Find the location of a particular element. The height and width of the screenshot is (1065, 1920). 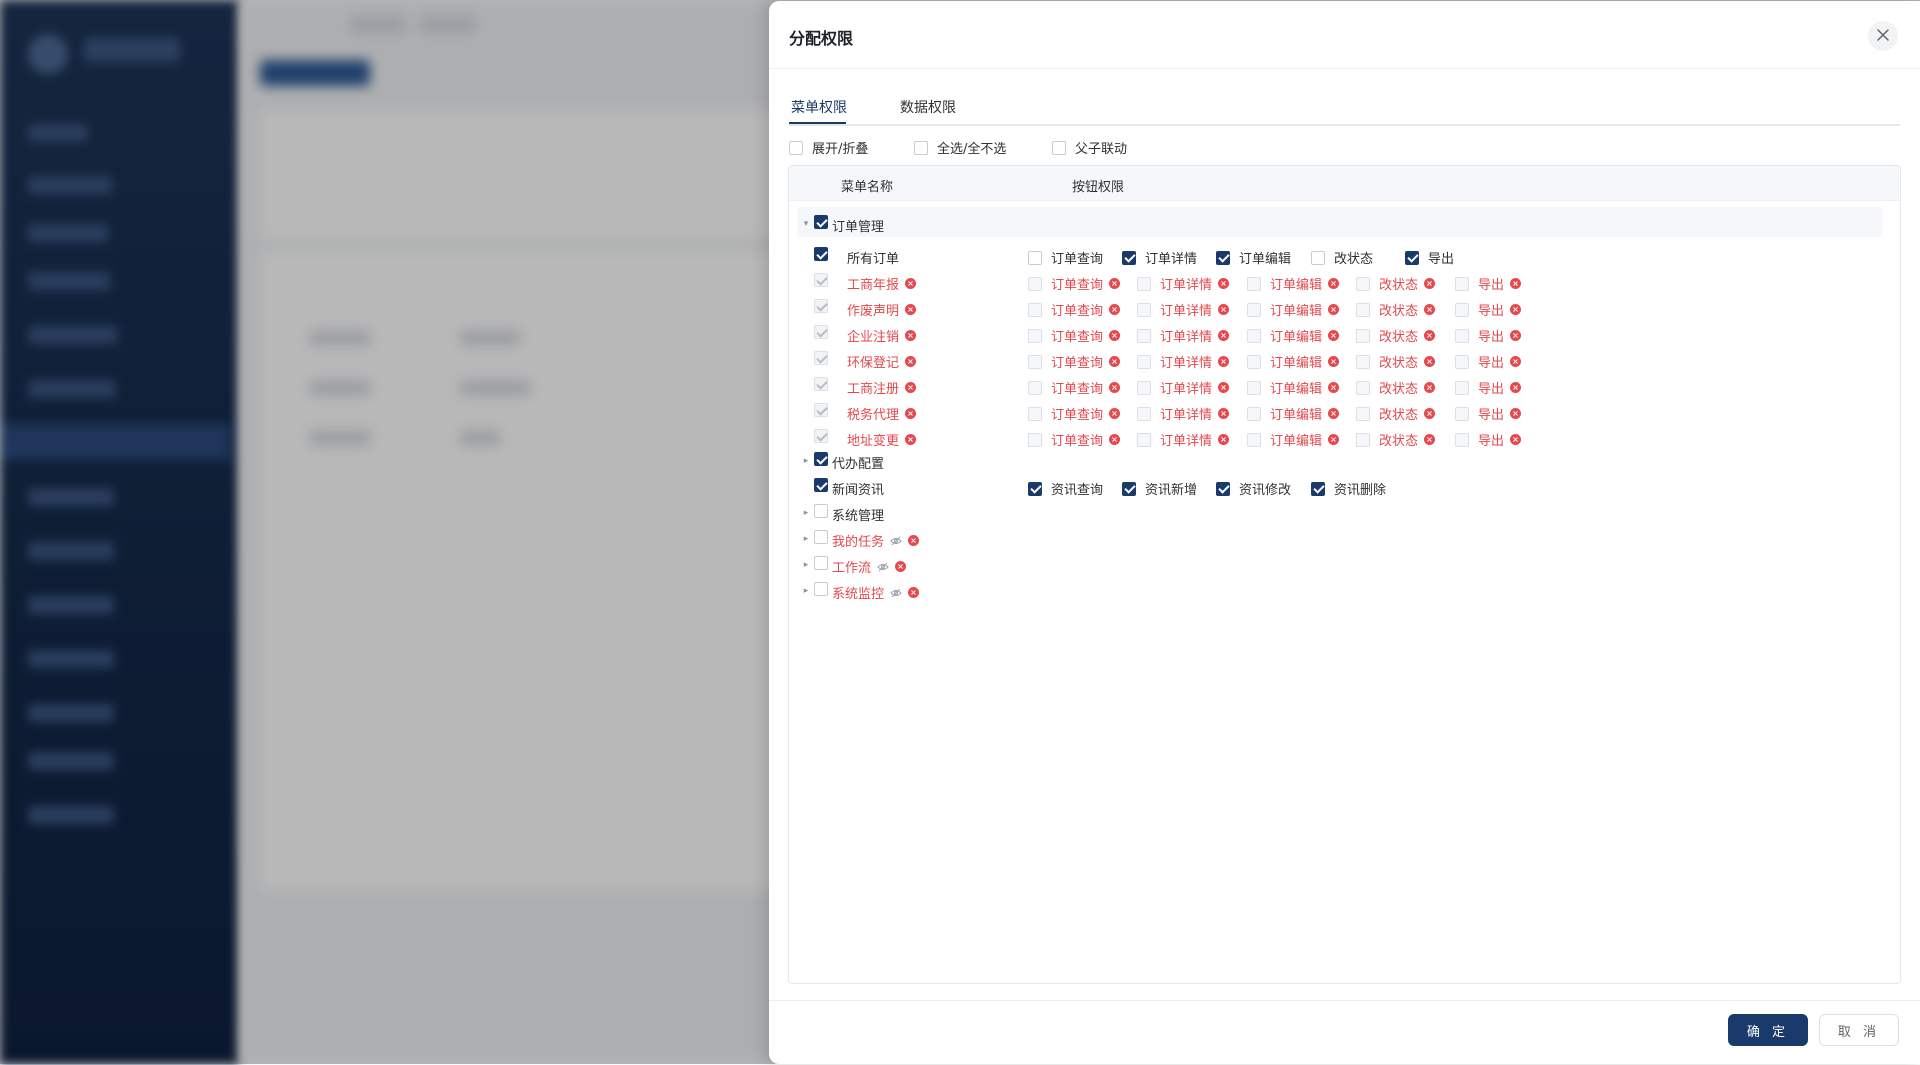

button-permission-option: 订单详情 is located at coordinates (1159, 257).